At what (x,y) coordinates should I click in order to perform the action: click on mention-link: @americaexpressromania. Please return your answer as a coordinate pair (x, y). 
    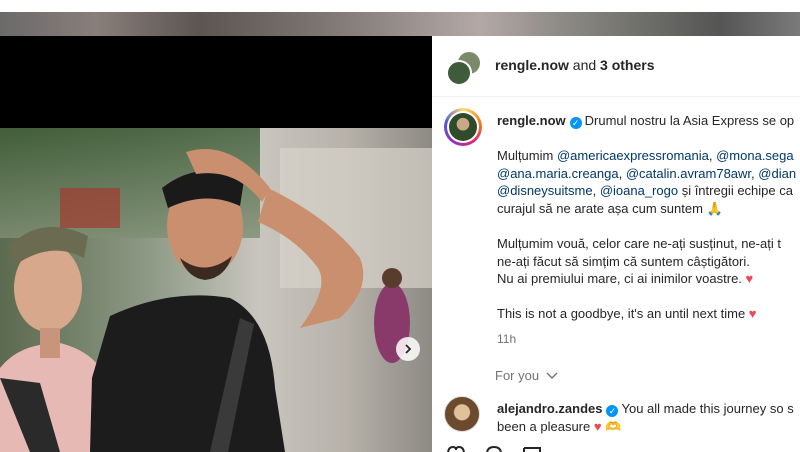
    Looking at the image, I should click on (633, 155).